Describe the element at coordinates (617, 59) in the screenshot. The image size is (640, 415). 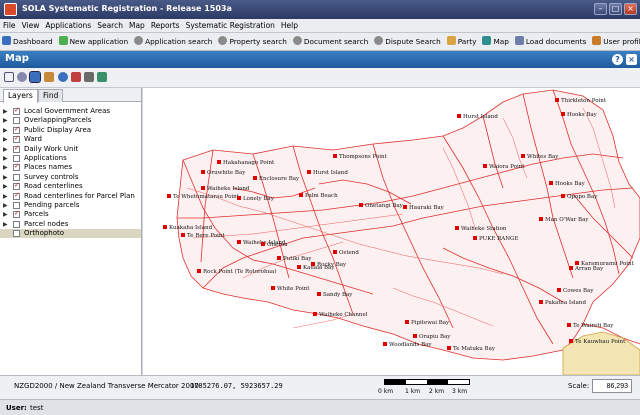
I see `help-button: ?` at that location.